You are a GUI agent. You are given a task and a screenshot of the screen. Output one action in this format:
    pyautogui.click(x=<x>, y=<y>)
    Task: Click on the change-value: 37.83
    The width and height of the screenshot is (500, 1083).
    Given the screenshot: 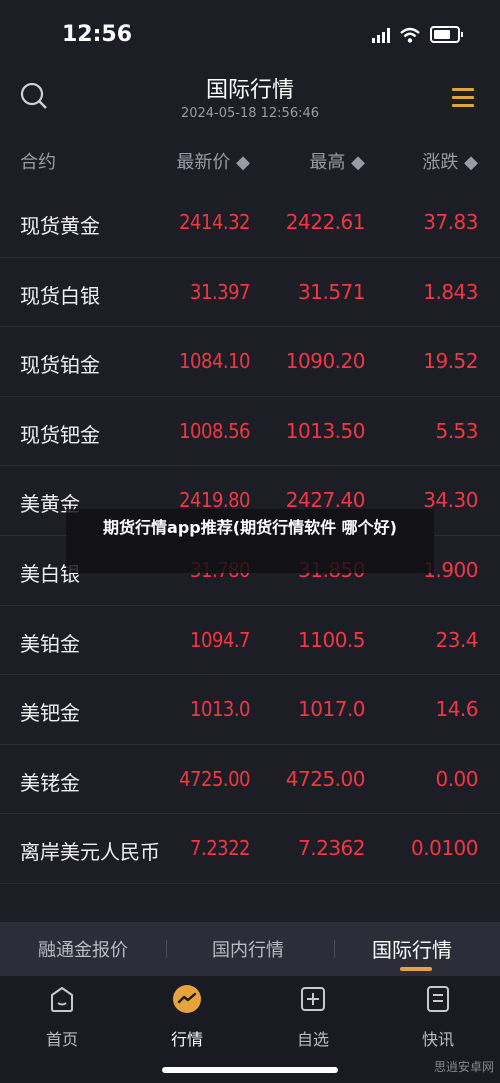 What is the action you would take?
    pyautogui.click(x=450, y=222)
    